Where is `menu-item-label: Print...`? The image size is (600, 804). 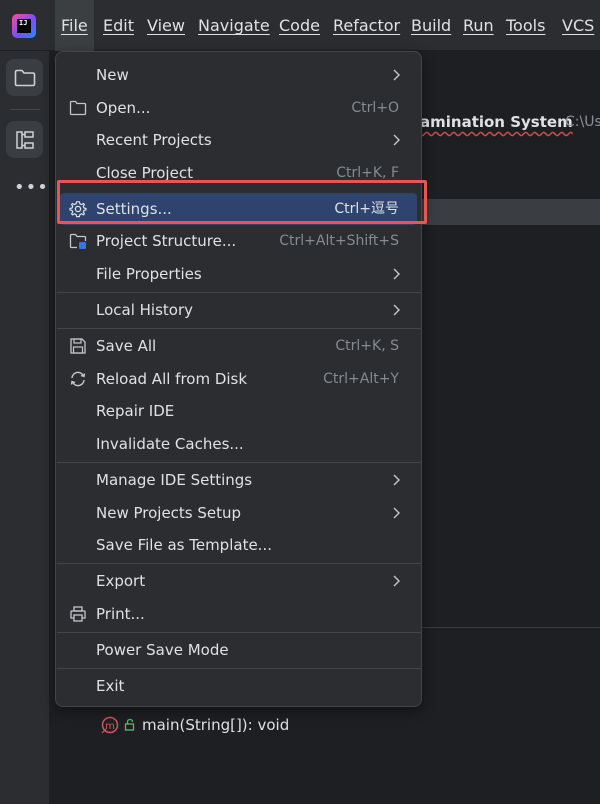
menu-item-label: Print... is located at coordinates (120, 614).